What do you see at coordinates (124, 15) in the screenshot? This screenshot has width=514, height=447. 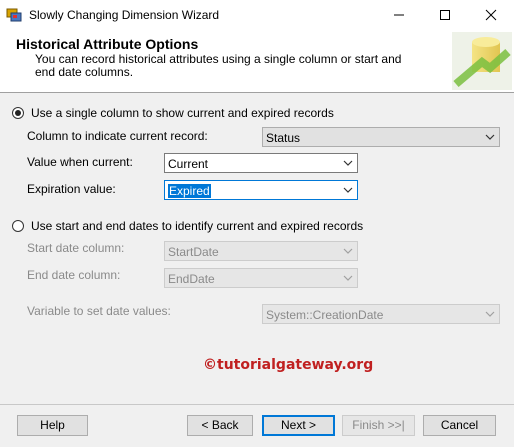 I see `window-title: Slowly Changing Dimension Wizard` at bounding box center [124, 15].